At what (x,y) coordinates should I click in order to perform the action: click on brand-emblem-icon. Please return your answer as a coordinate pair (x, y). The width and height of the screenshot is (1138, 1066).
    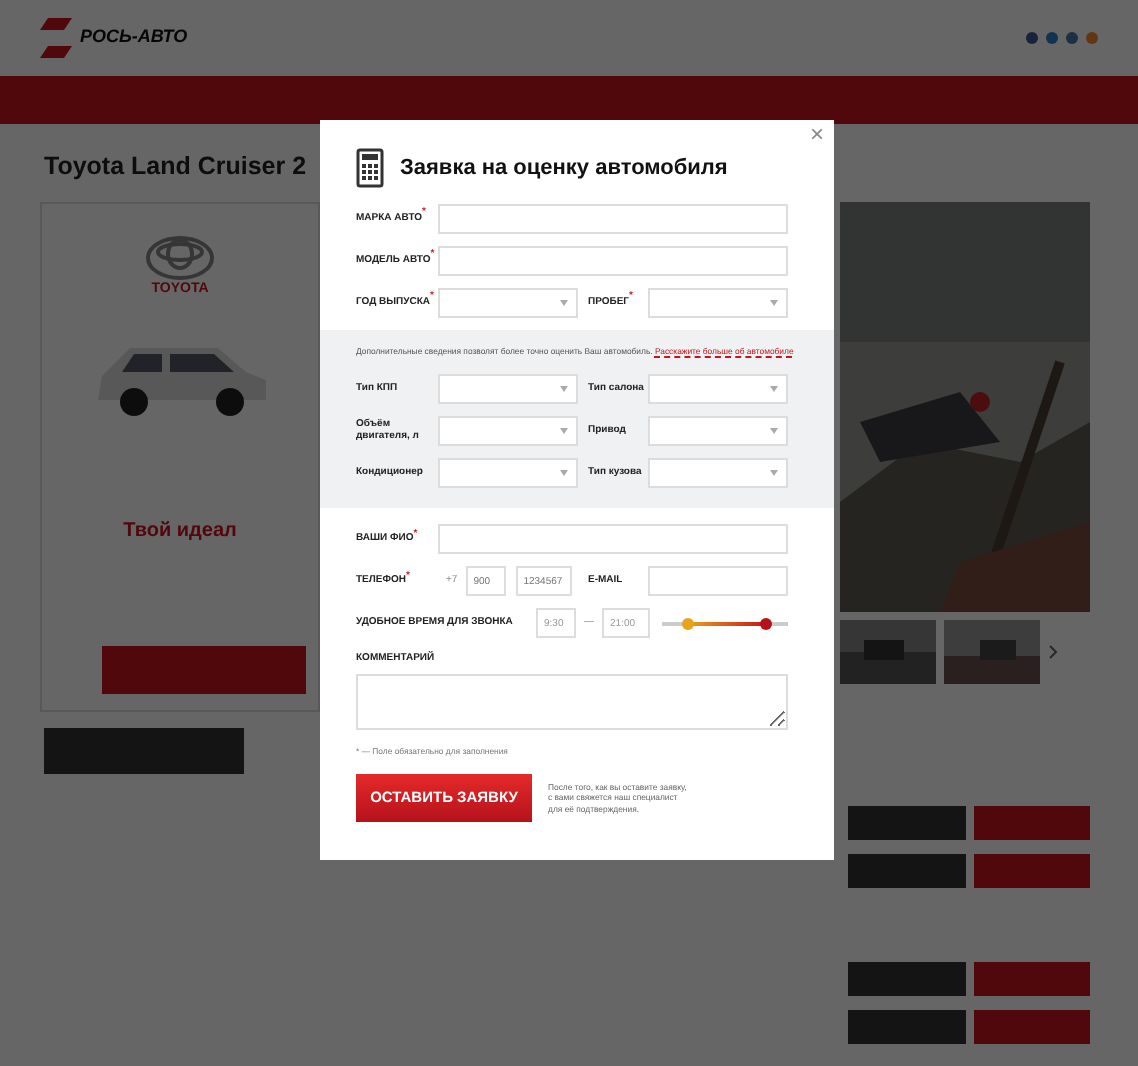
    Looking at the image, I should click on (180, 257).